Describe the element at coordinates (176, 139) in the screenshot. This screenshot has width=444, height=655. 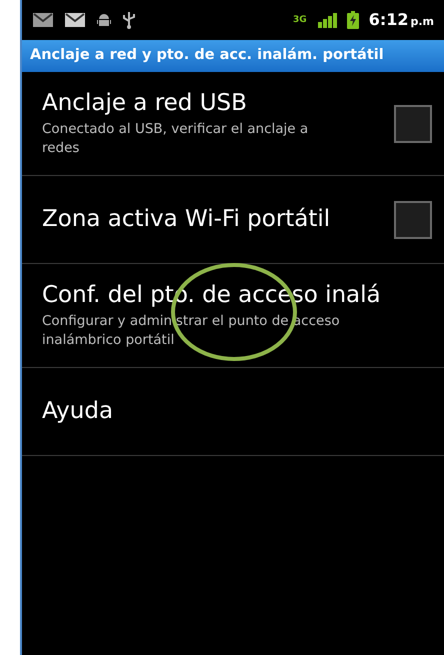
I see `setting-summary: Conectado al USB, verificar el anclaje a redes` at that location.